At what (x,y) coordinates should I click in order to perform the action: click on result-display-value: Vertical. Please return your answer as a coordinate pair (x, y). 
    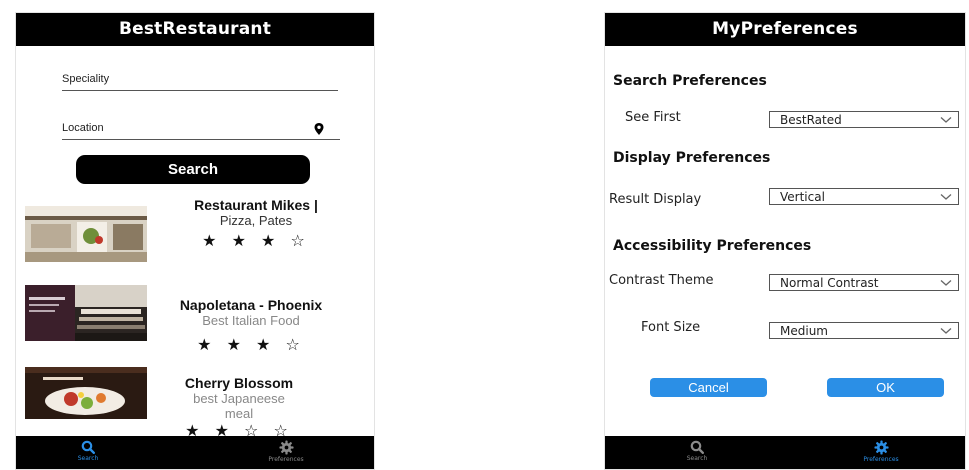
    Looking at the image, I should click on (802, 197).